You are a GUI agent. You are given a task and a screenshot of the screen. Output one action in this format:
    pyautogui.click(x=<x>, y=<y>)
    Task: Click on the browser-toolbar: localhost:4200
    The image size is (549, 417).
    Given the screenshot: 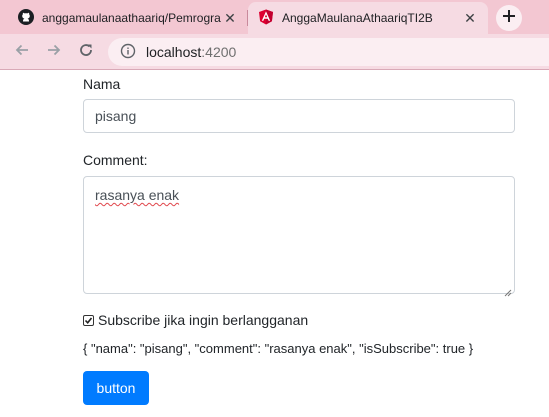 What is the action you would take?
    pyautogui.click(x=274, y=52)
    